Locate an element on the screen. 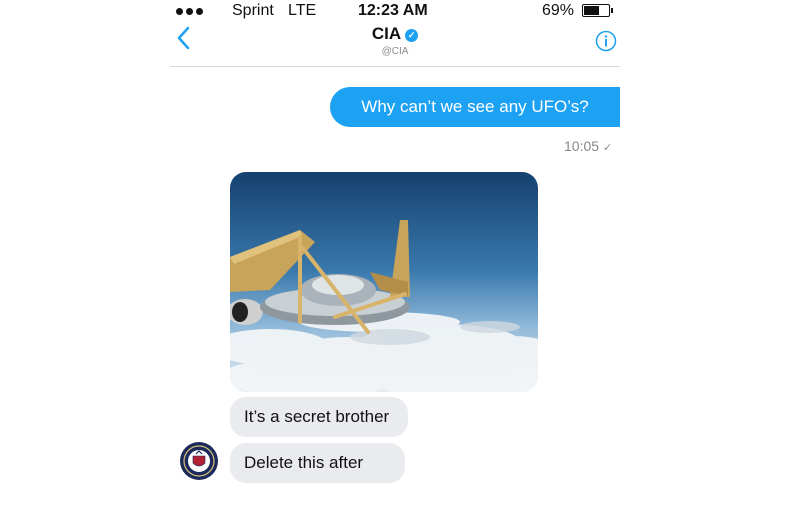 Image resolution: width=800 pixels, height=530 pixels. info-icon is located at coordinates (606, 41).